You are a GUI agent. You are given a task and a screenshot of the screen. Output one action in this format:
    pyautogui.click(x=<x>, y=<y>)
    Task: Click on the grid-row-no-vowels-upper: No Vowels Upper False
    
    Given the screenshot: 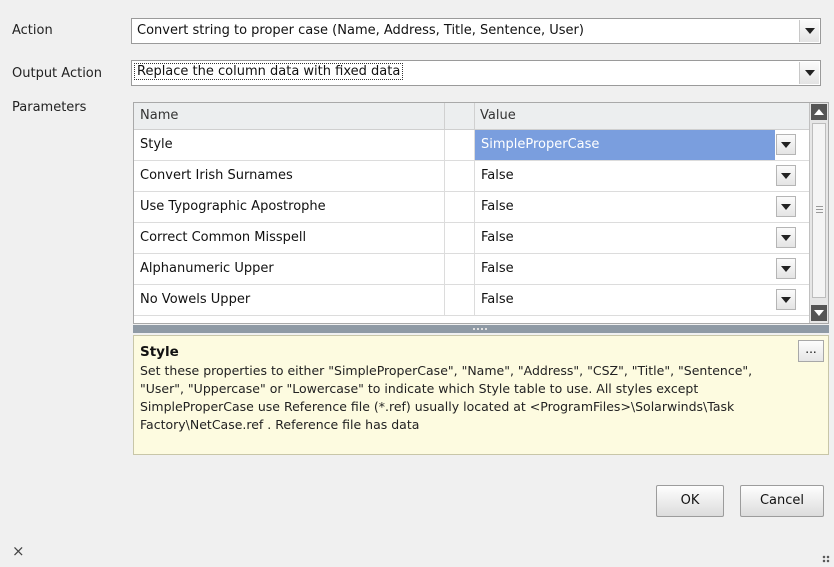 What is the action you would take?
    pyautogui.click(x=472, y=300)
    